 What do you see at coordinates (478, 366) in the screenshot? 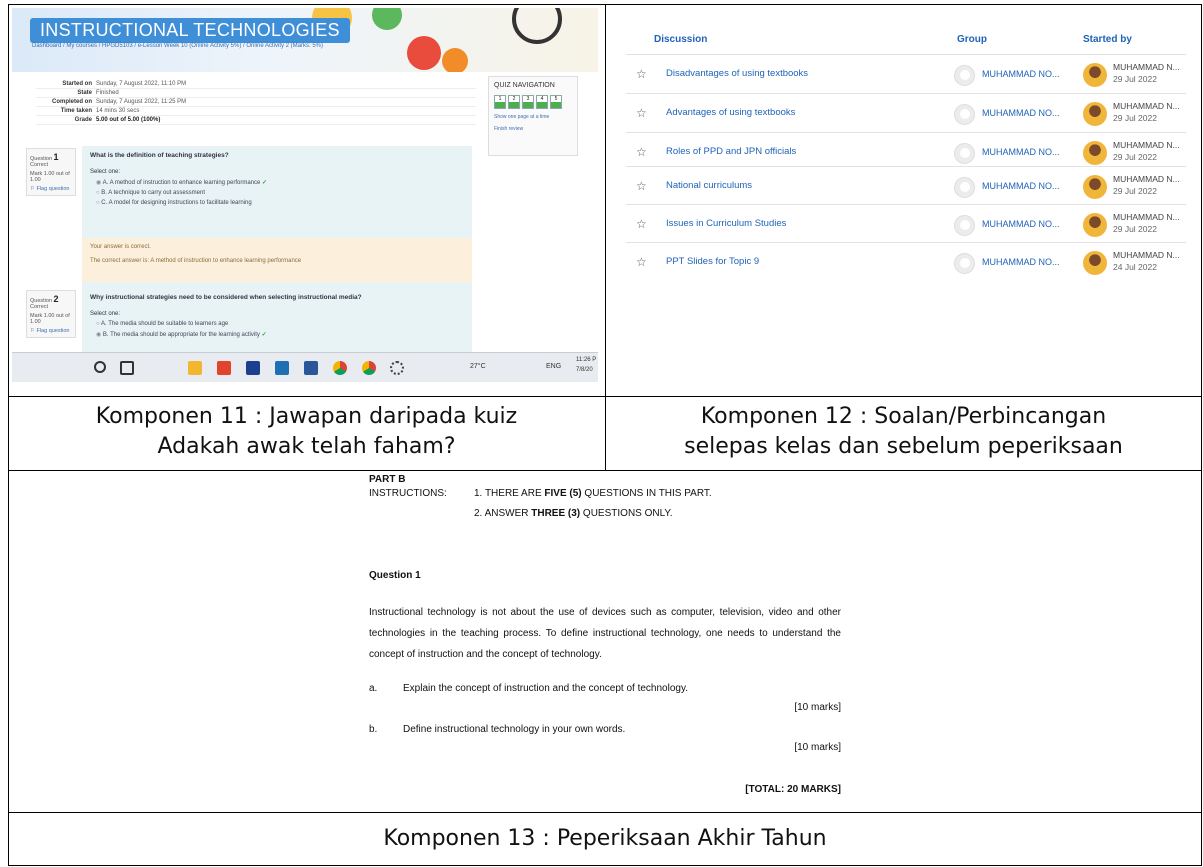
I see `weather-temperature: 27°C` at bounding box center [478, 366].